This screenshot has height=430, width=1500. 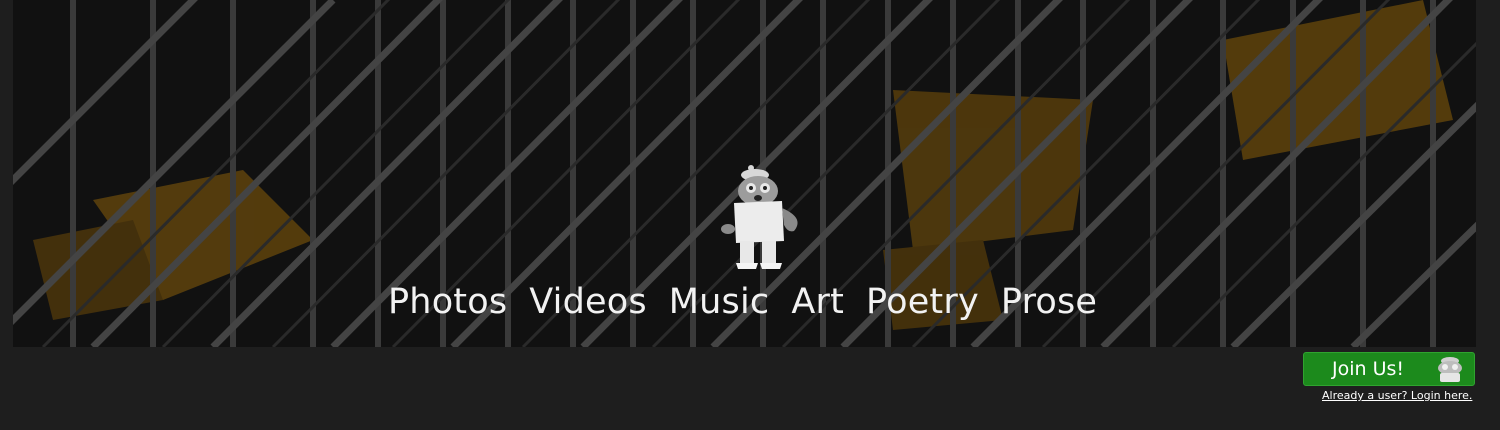 I want to click on join-us-label: Join Us!, so click(x=1368, y=369).